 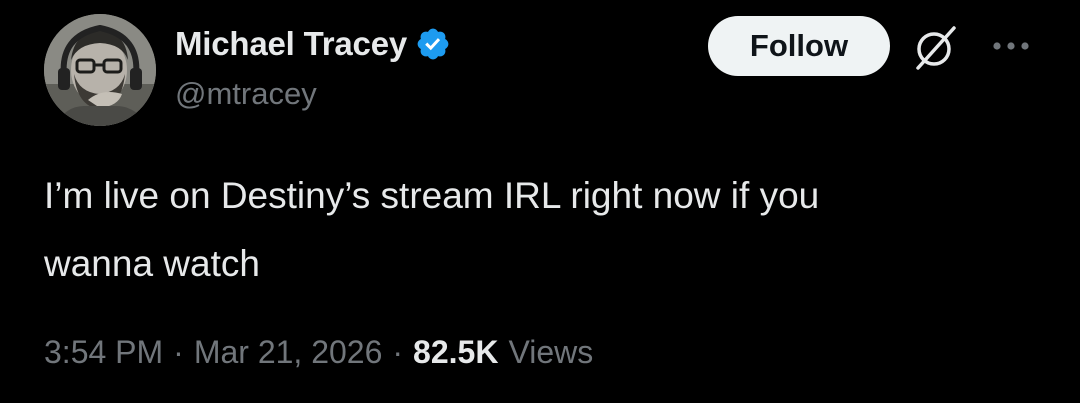 I want to click on author-display-name: Michael Tracey, so click(x=291, y=44).